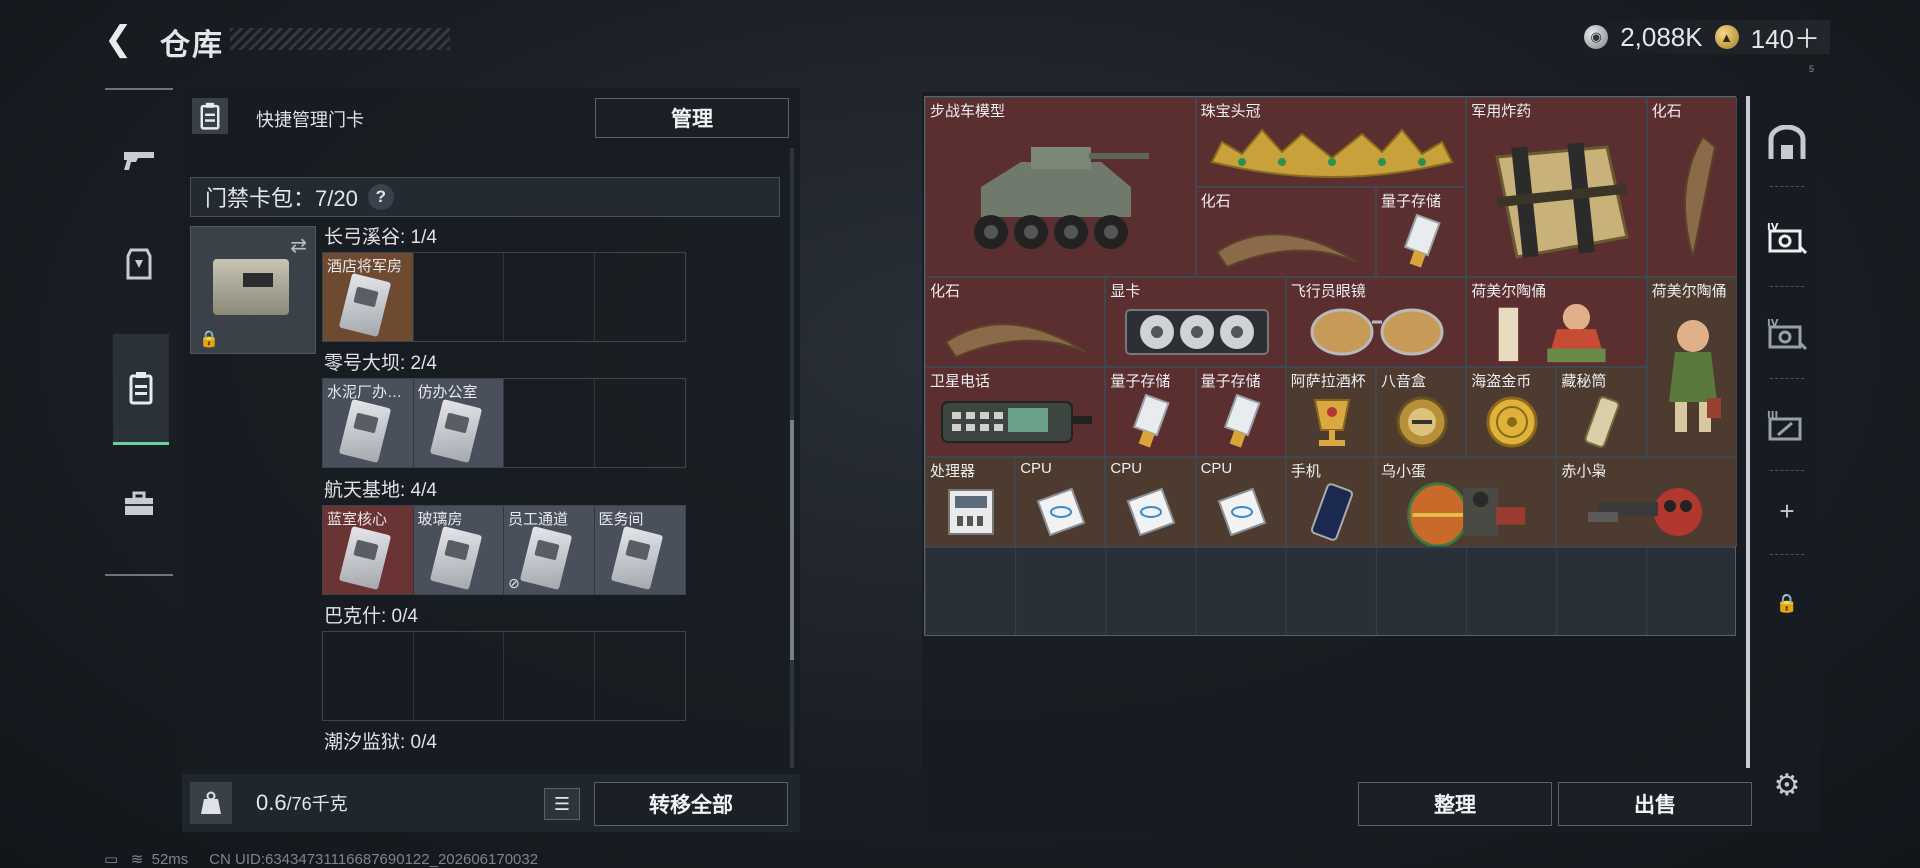 Image resolution: width=1920 pixels, height=868 pixels. I want to click on card-bag-slot: ⇄ 🔒, so click(253, 290).